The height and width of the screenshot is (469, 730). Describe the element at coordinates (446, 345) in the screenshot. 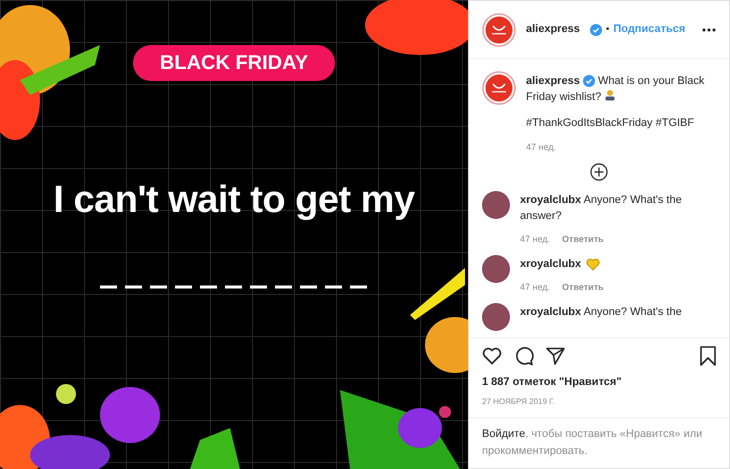

I see `paint-splash-drawing` at that location.